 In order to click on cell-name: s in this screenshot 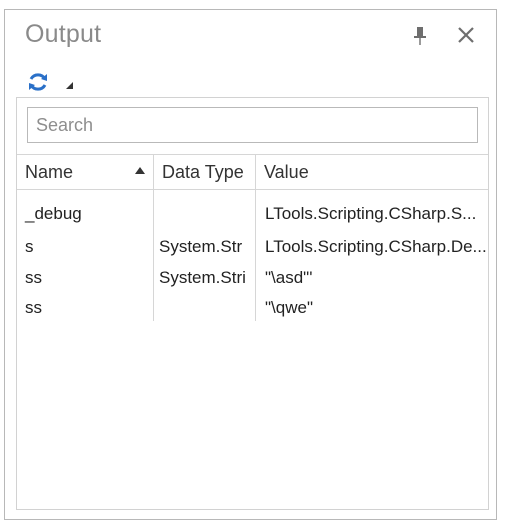, I will do `click(29, 246)`.